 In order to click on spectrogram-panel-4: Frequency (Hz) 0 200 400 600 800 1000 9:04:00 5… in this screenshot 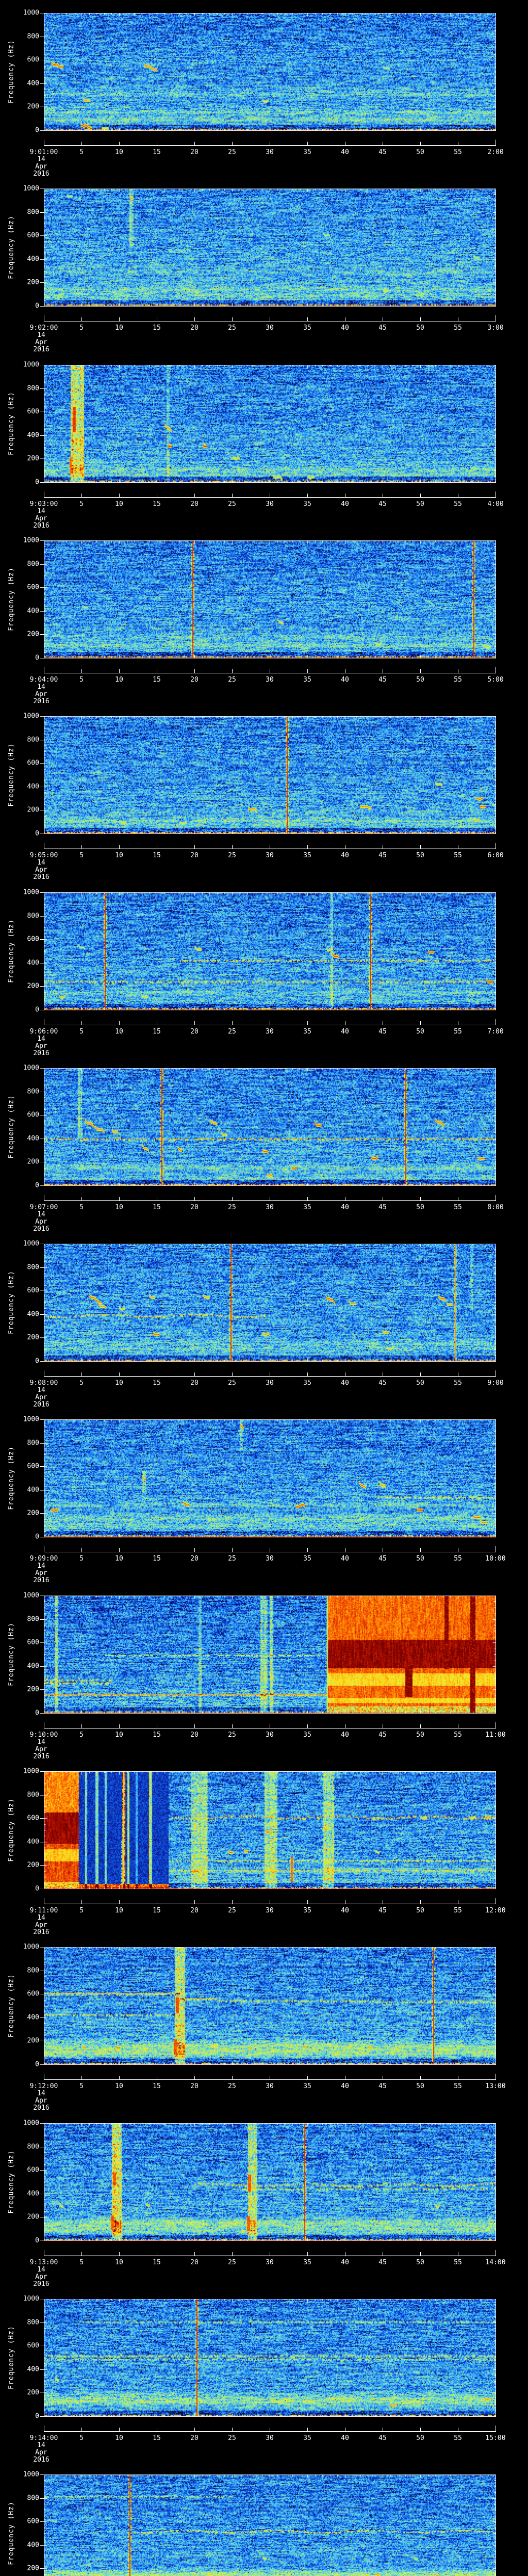, I will do `click(264, 617)`.